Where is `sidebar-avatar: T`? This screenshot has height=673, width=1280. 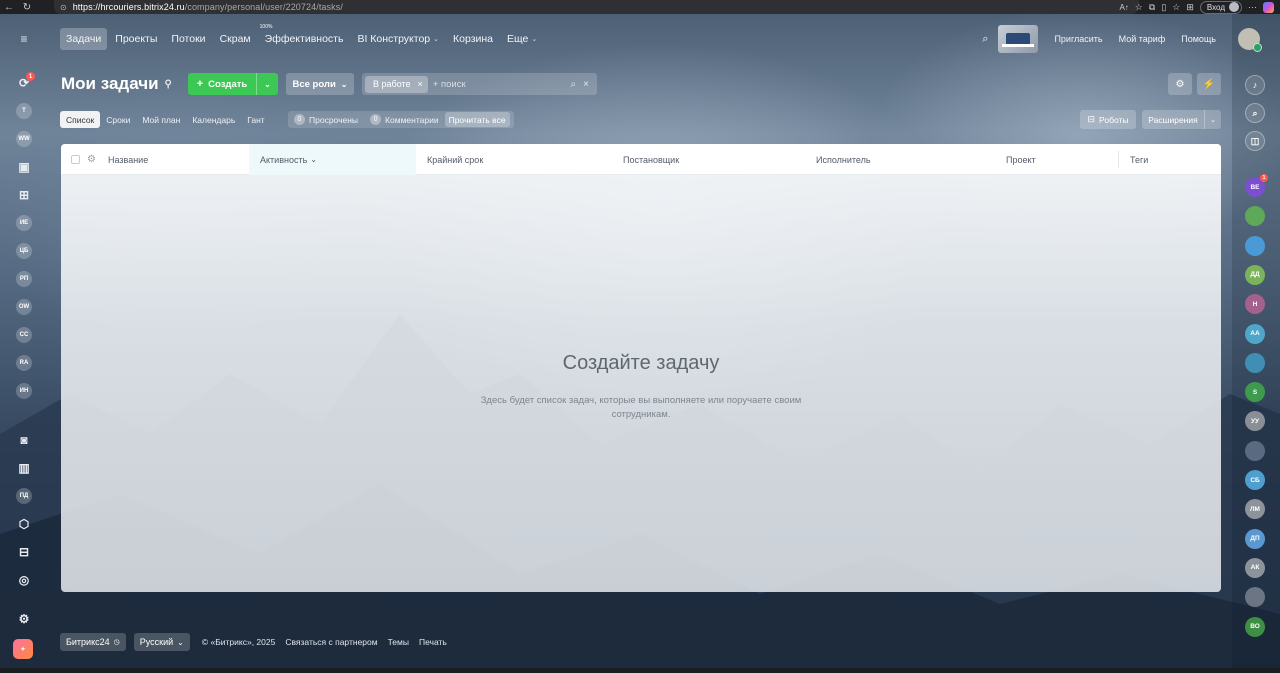 sidebar-avatar: T is located at coordinates (24, 111).